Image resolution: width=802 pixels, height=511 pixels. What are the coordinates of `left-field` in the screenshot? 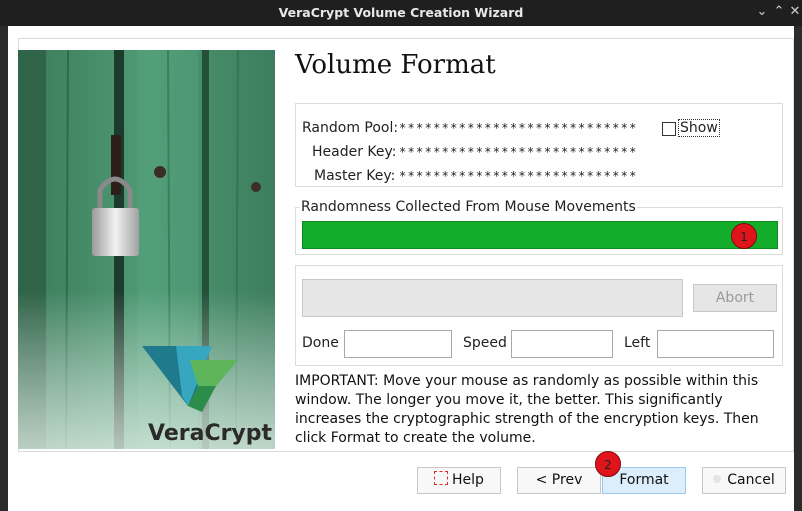 It's located at (715, 344).